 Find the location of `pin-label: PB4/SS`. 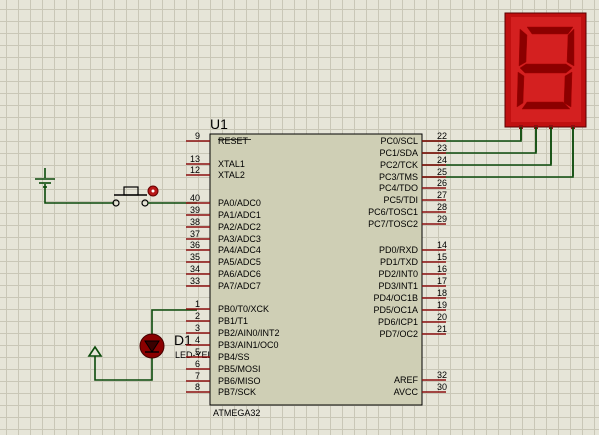

pin-label: PB4/SS is located at coordinates (234, 357).